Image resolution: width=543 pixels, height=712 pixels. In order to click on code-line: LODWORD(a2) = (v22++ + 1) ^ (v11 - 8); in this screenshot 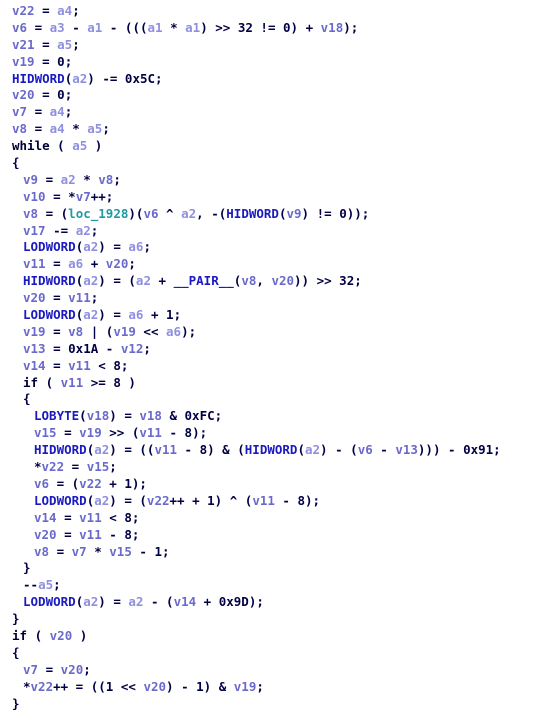, I will do `click(271, 501)`.